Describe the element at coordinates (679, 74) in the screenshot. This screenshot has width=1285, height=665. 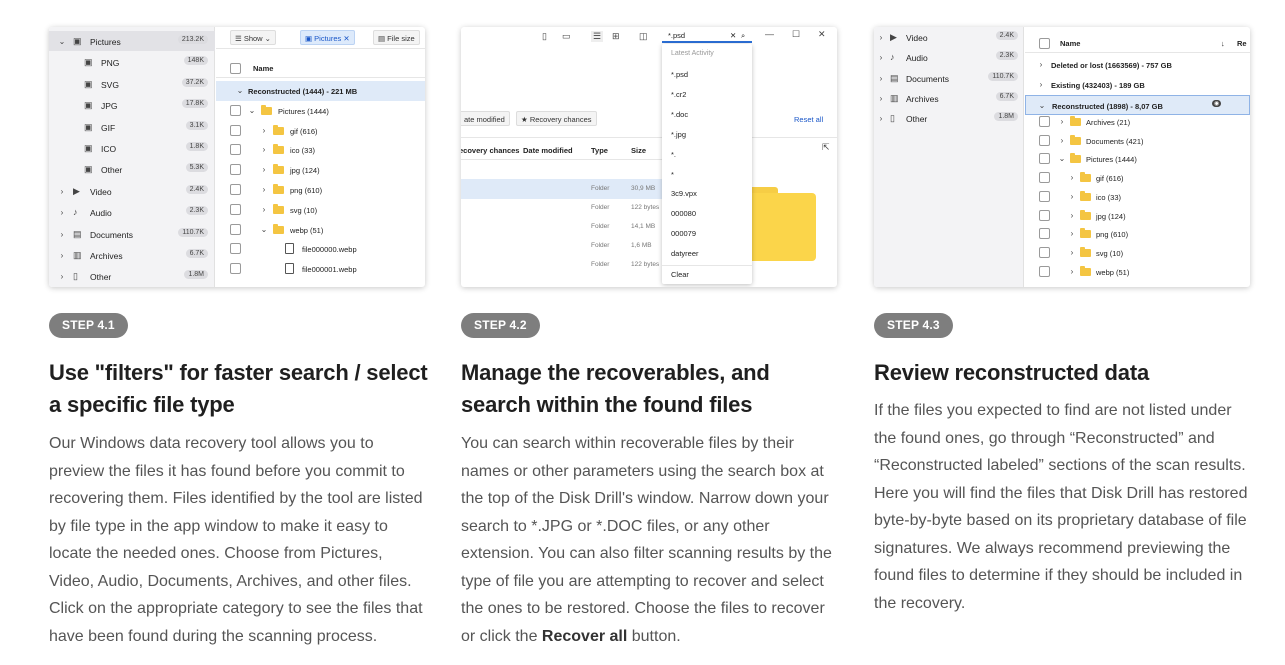
I see `recent-search-item: *.psd` at that location.